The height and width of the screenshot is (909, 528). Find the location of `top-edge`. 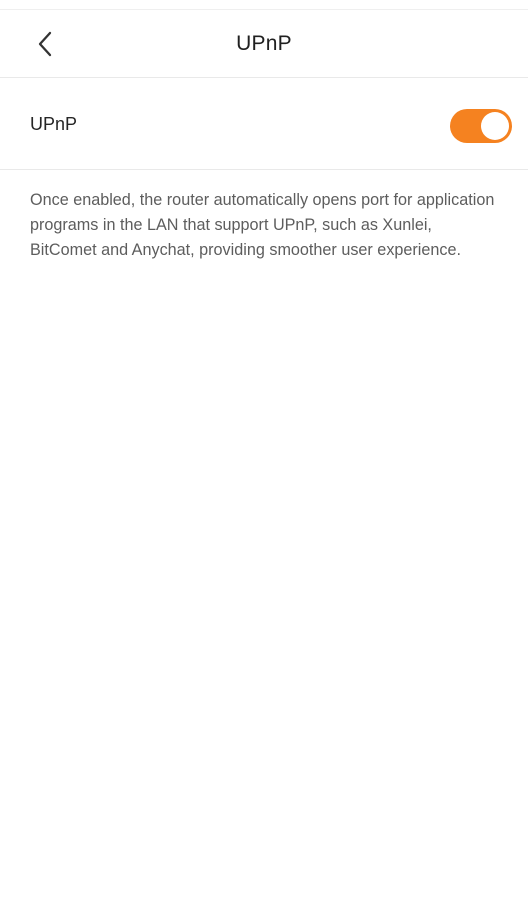

top-edge is located at coordinates (264, 5).